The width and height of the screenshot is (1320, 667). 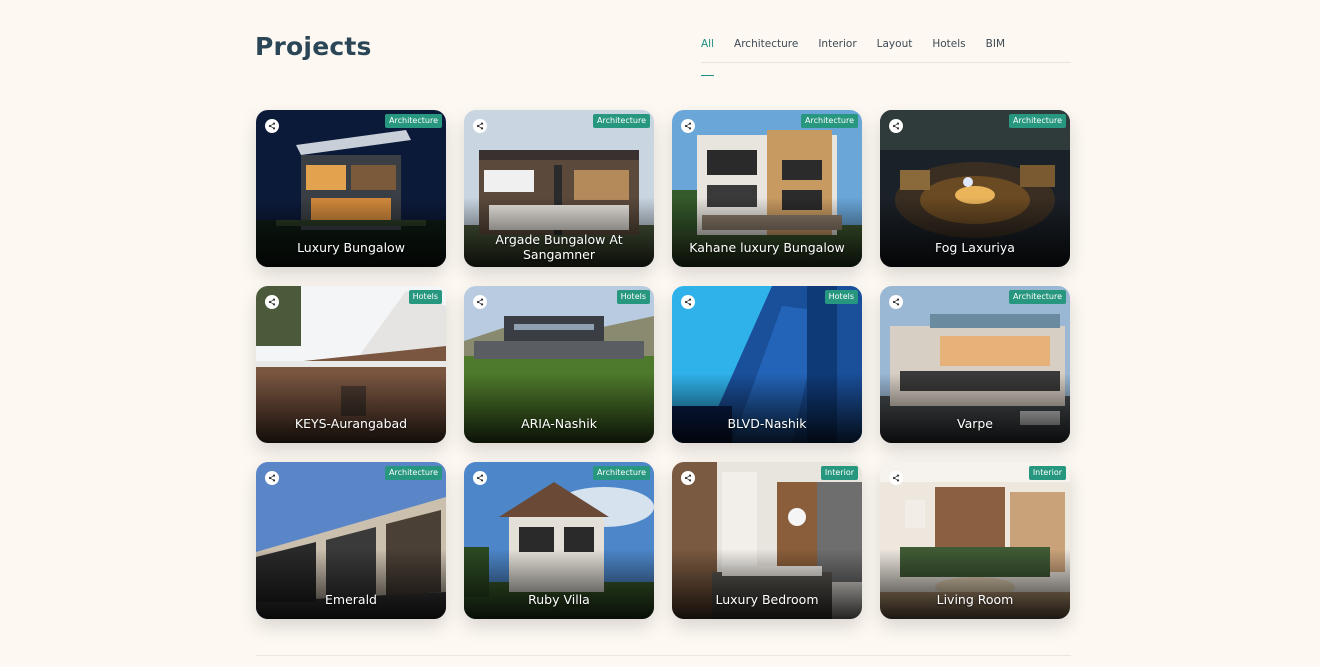 What do you see at coordinates (351, 188) in the screenshot?
I see `project-card: Architecture Luxury Bungalow` at bounding box center [351, 188].